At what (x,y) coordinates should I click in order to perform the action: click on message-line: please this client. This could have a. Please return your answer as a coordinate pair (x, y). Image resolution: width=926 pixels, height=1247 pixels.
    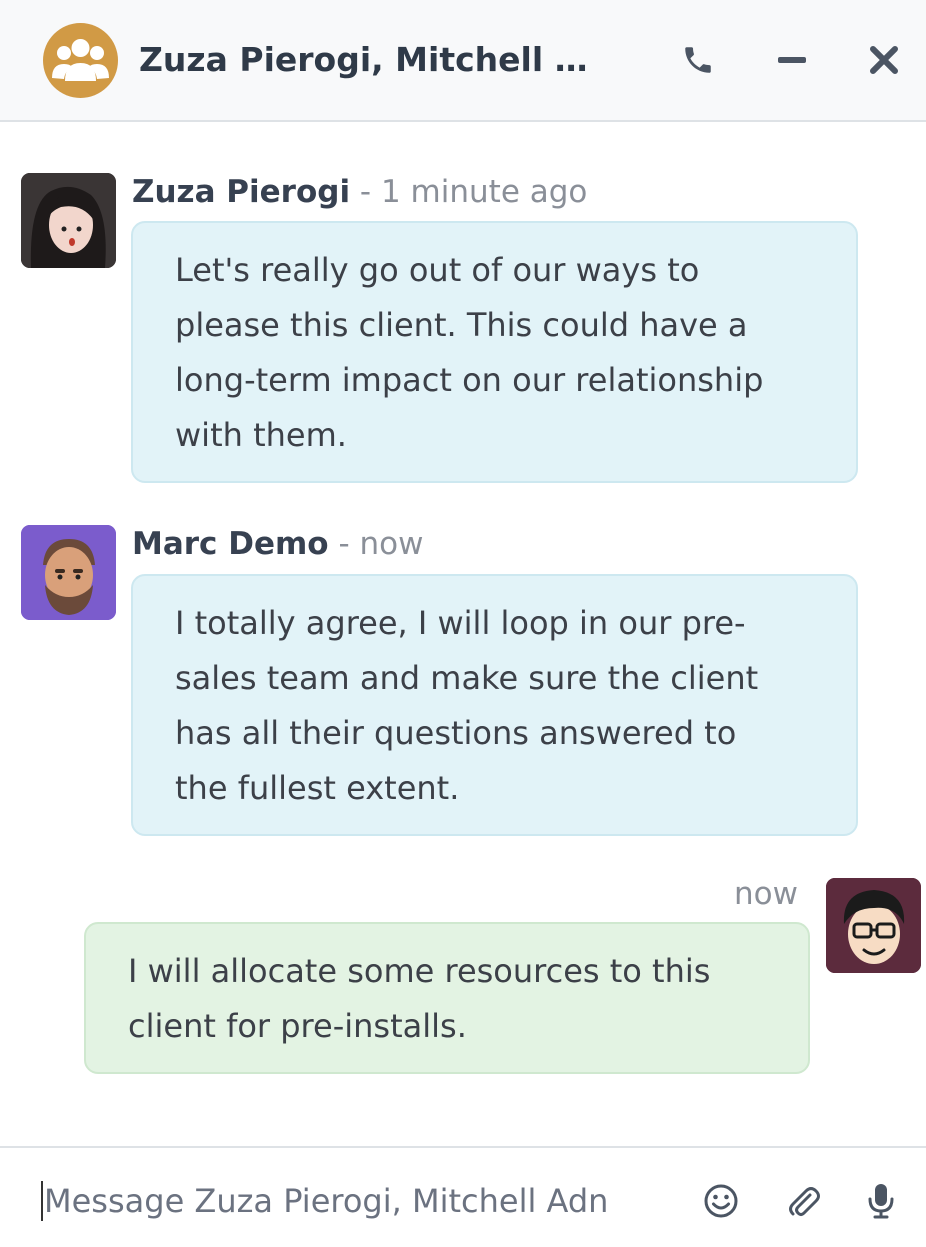
    Looking at the image, I should click on (461, 325).